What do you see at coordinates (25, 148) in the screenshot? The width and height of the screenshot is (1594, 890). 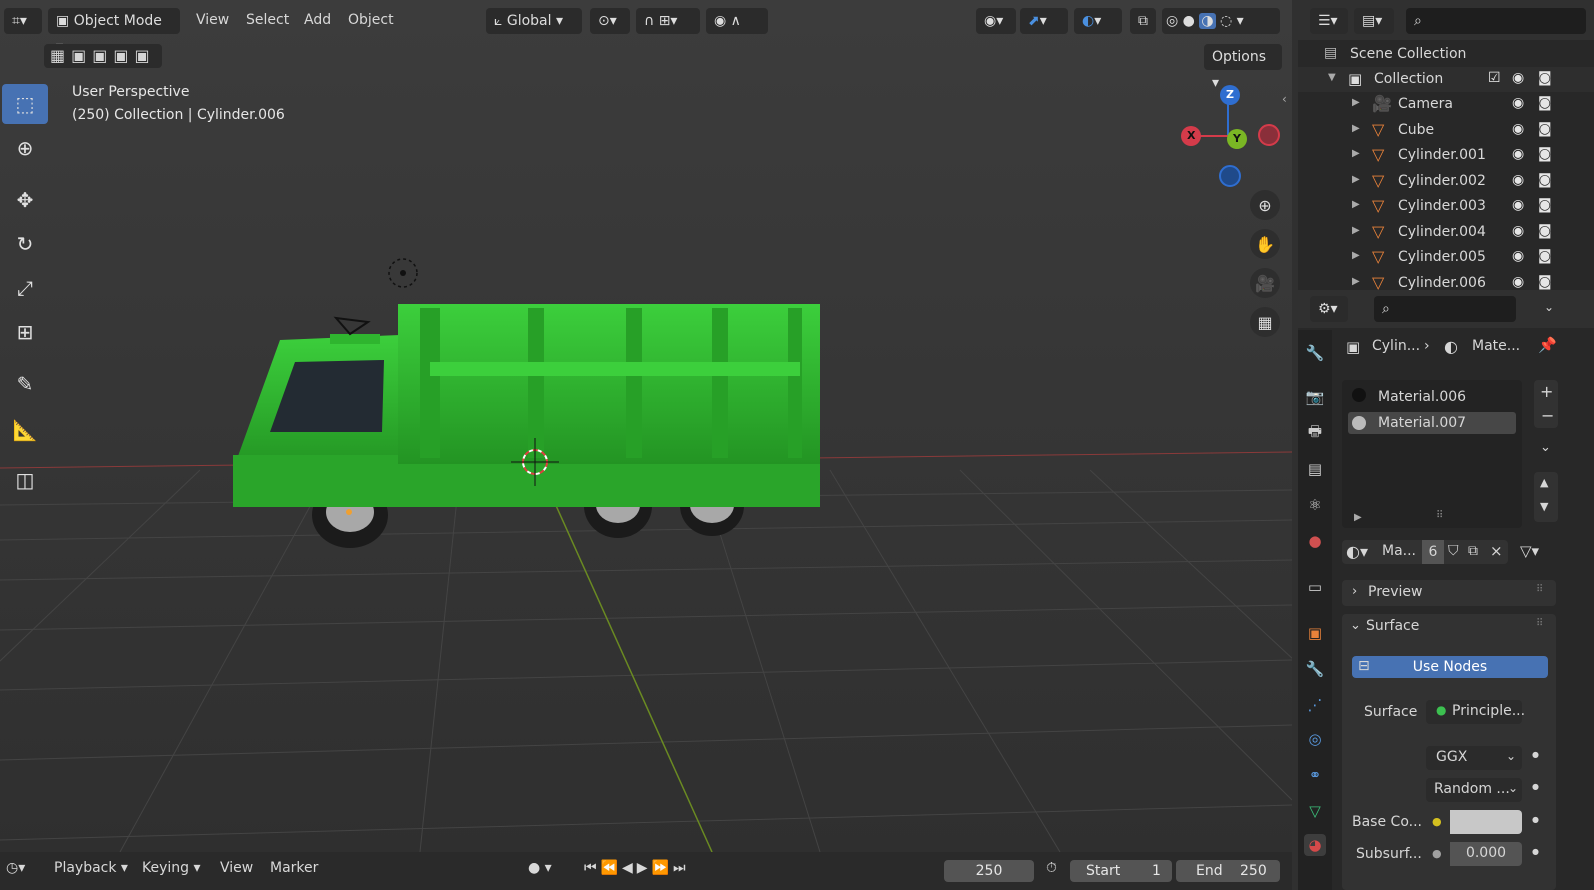 I see `cursor-tool: ⊕` at bounding box center [25, 148].